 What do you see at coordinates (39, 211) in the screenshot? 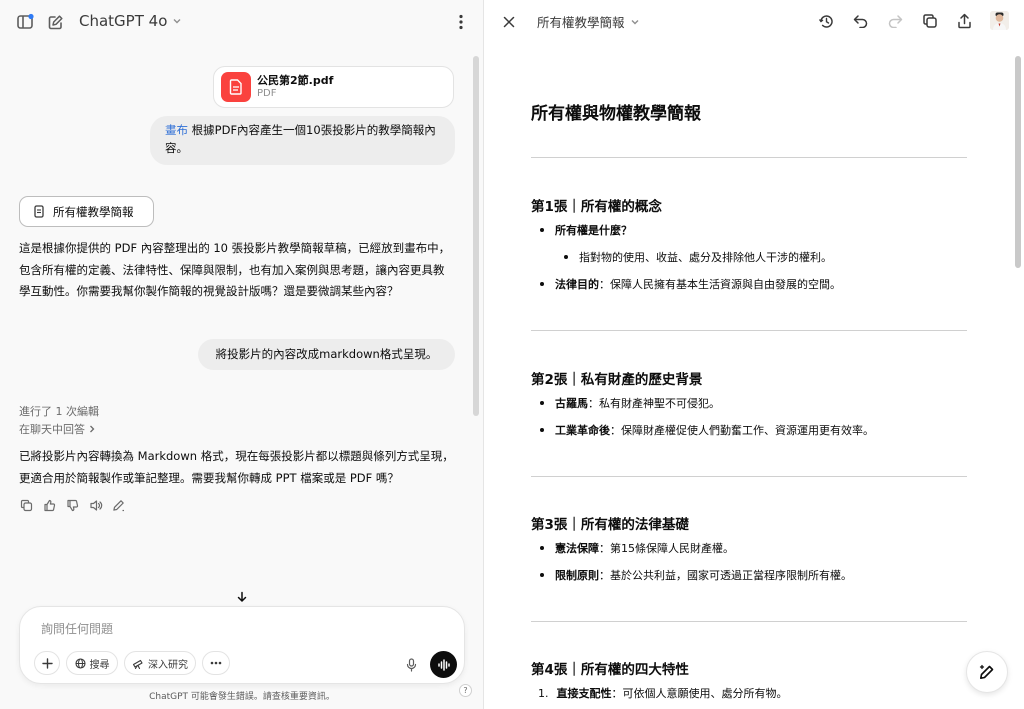
I see `document-icon` at bounding box center [39, 211].